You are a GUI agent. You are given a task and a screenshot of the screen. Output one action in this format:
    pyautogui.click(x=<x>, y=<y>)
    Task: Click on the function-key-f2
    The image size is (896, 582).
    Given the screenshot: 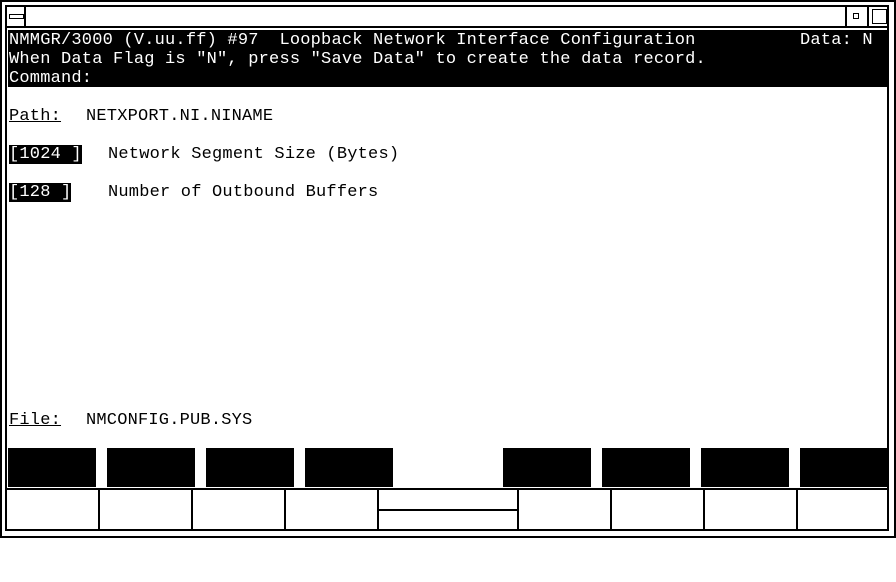 What is the action you would take?
    pyautogui.click(x=151, y=467)
    